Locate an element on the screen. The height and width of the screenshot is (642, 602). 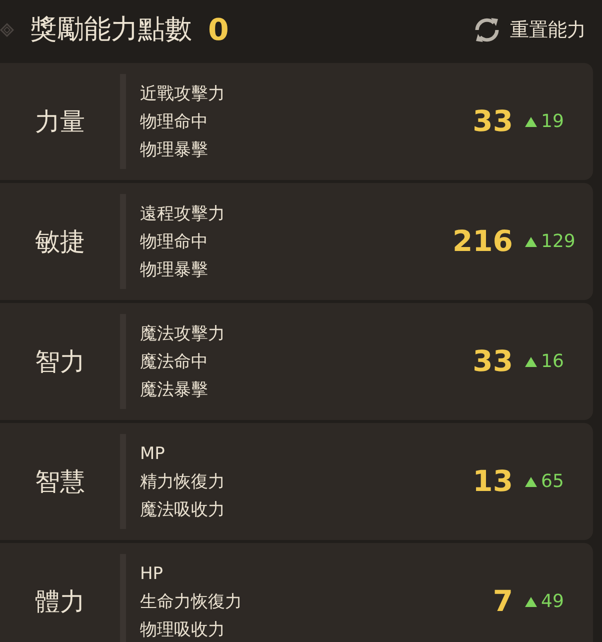
effect-label: 魔法攻擊力 is located at coordinates (182, 334).